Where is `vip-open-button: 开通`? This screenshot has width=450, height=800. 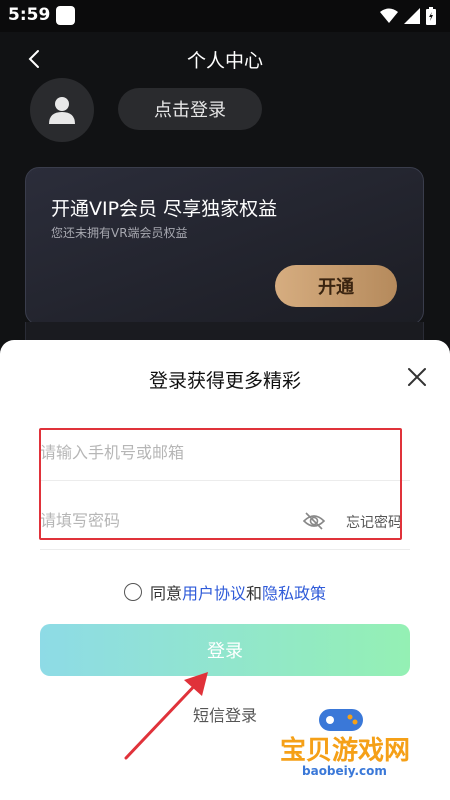
vip-open-button: 开通 is located at coordinates (336, 286).